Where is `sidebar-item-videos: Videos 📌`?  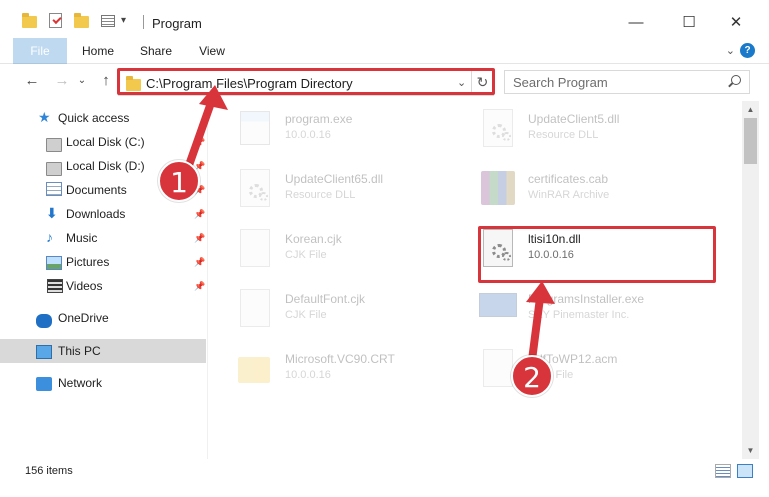 sidebar-item-videos: Videos 📌 is located at coordinates (103, 286).